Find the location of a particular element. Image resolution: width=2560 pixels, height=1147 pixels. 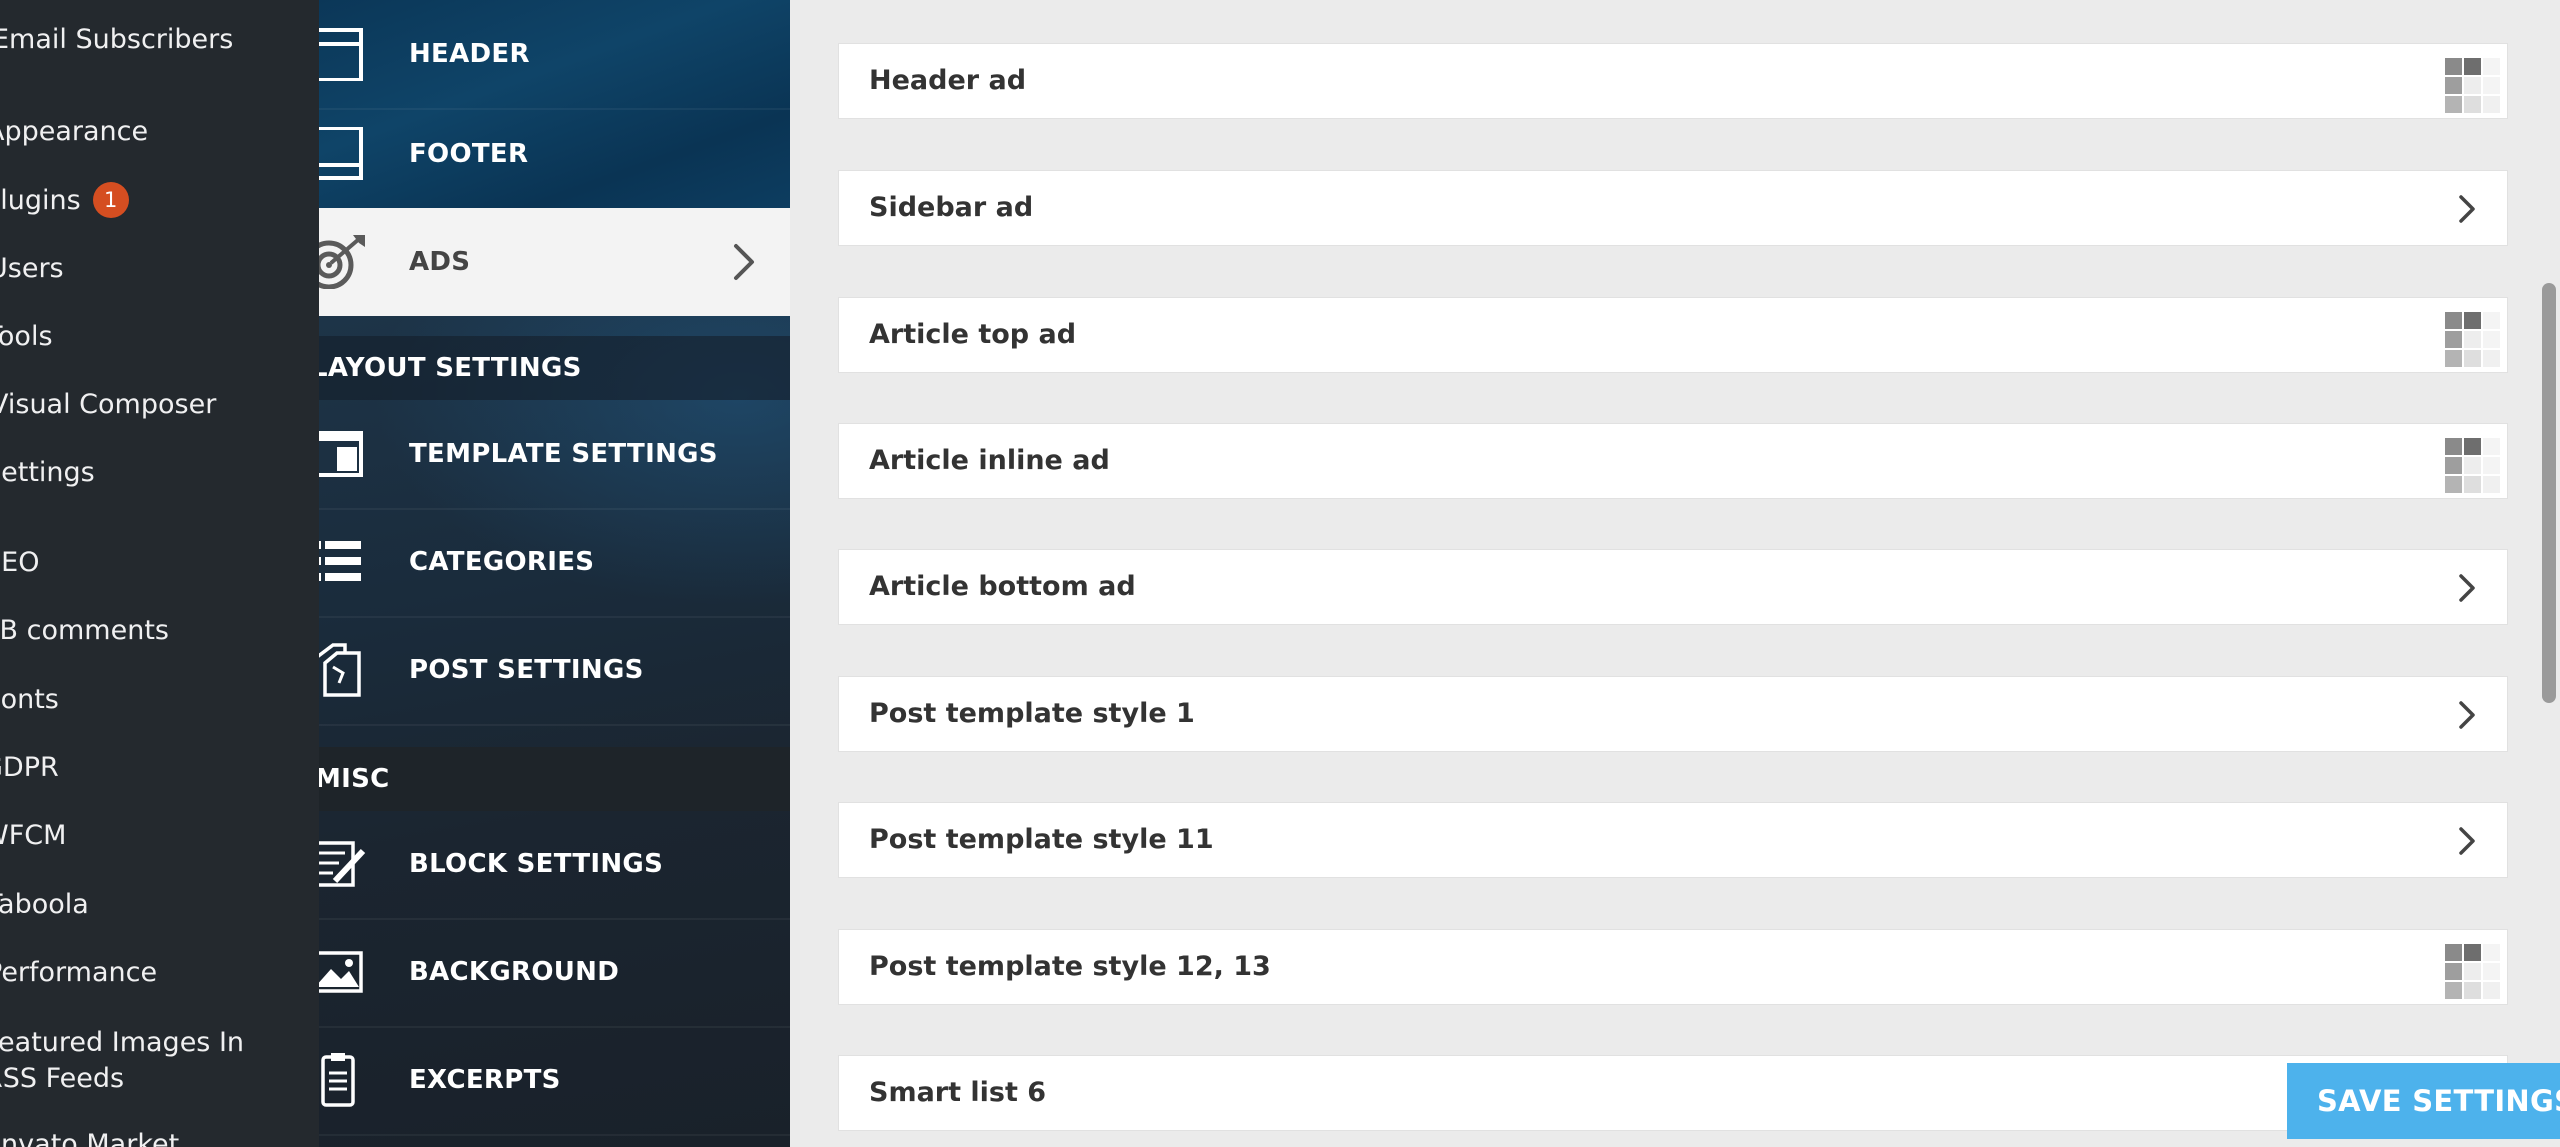

nav-item-label: BACKGROUND is located at coordinates (514, 972).